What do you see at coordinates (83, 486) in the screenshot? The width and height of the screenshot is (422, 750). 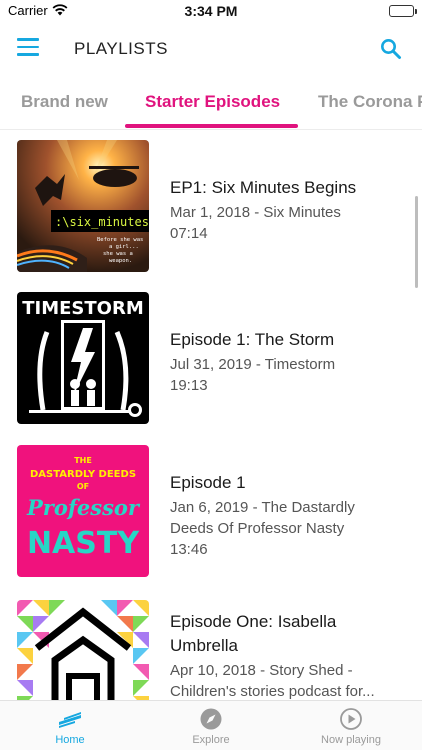 I see `svg-text: OF` at bounding box center [83, 486].